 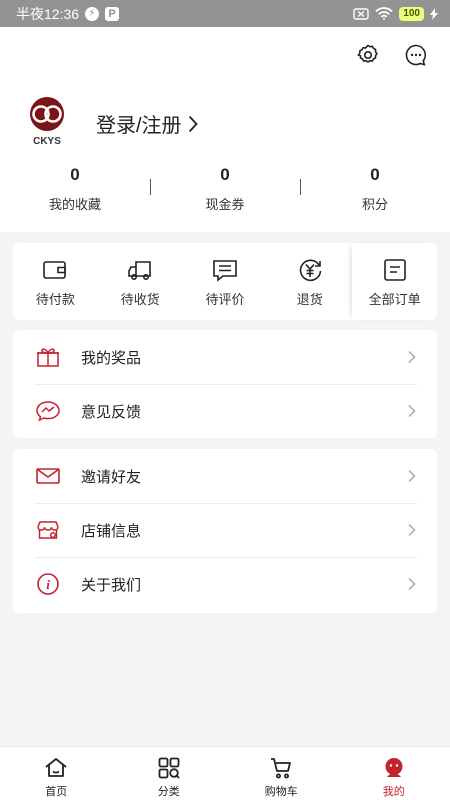 What do you see at coordinates (225, 476) in the screenshot?
I see `menu-item-invite-friends: 邀请好友` at bounding box center [225, 476].